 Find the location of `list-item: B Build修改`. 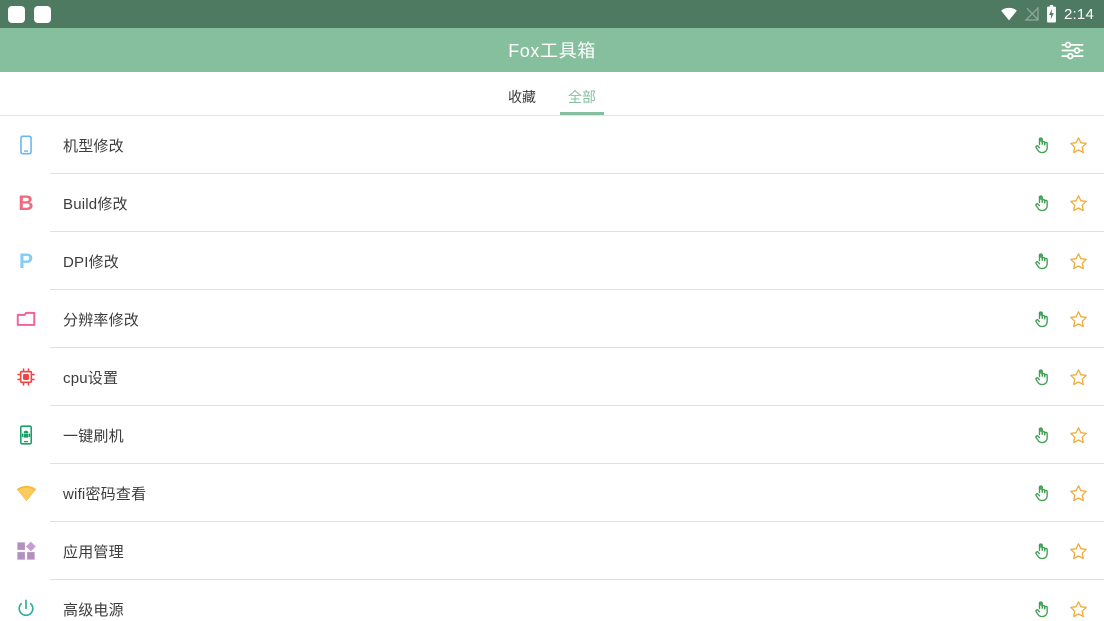

list-item: B Build修改 is located at coordinates (552, 203).